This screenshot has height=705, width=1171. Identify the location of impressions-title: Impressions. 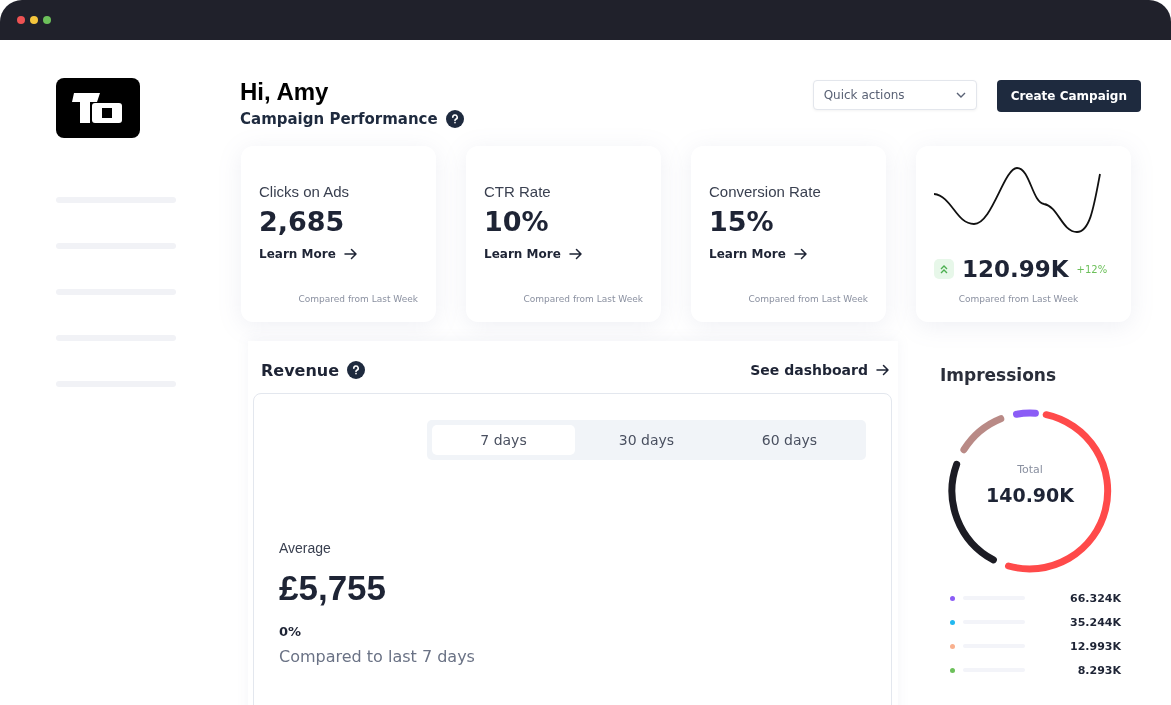
(999, 375).